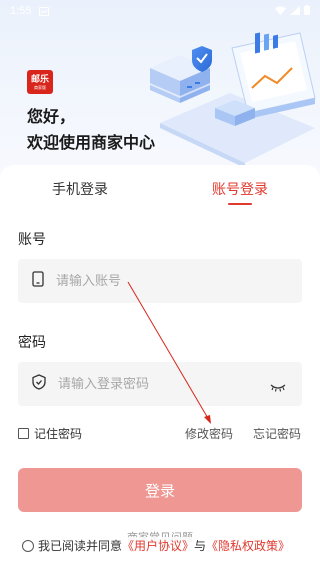 The height and width of the screenshot is (568, 320). Describe the element at coordinates (51, 116) in the screenshot. I see `greeting-line-1: 您好，` at that location.